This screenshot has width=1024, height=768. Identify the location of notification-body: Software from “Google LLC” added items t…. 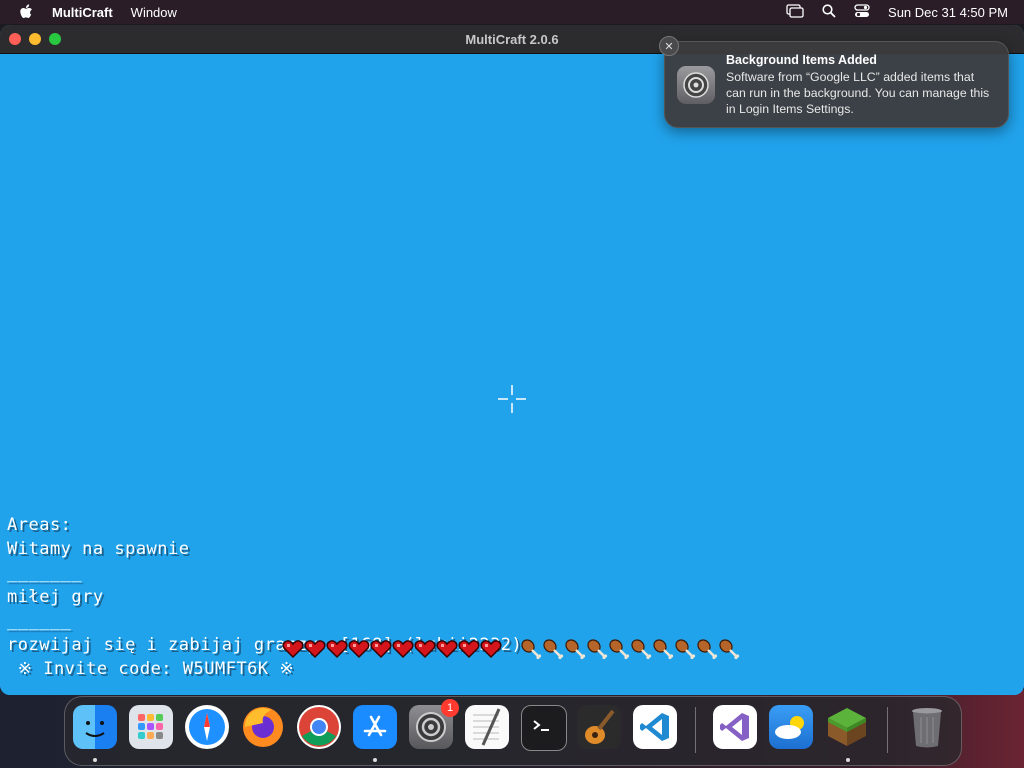
(858, 93).